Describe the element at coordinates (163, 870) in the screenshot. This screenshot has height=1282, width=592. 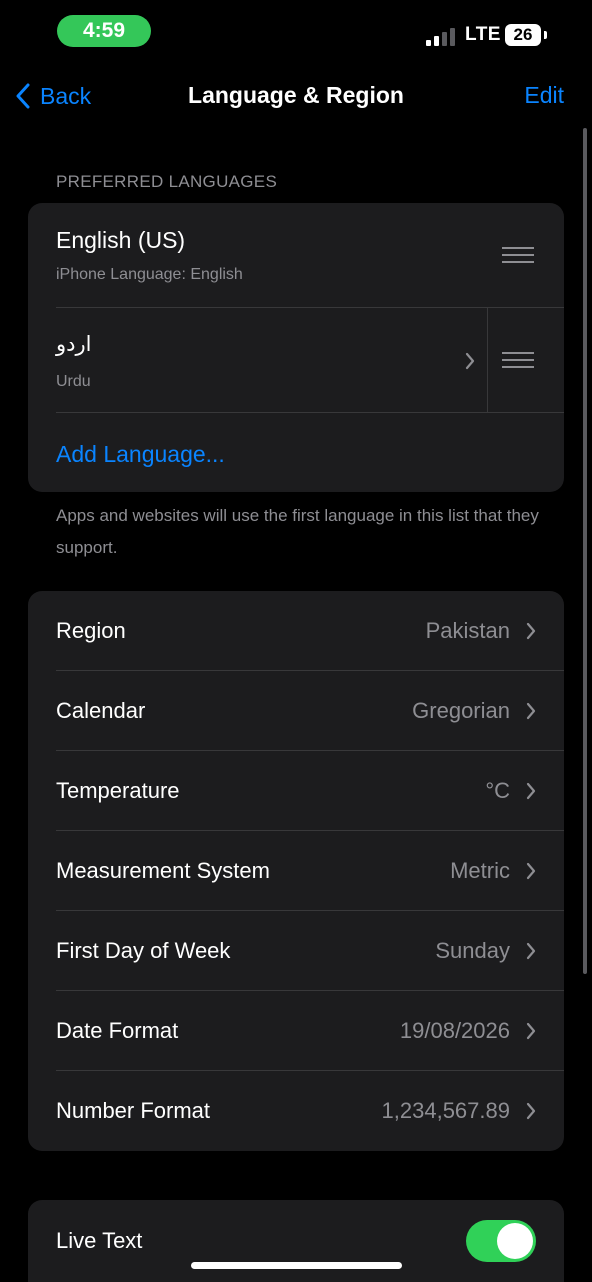
I see `setting-label: Measurement System` at that location.